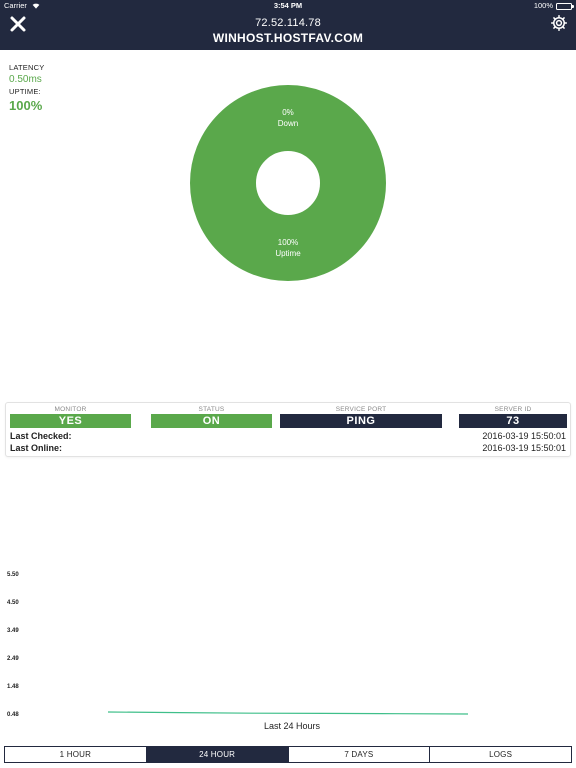 Image resolution: width=576 pixels, height=768 pixels. I want to click on y-tick-label: 2.49, so click(13, 659).